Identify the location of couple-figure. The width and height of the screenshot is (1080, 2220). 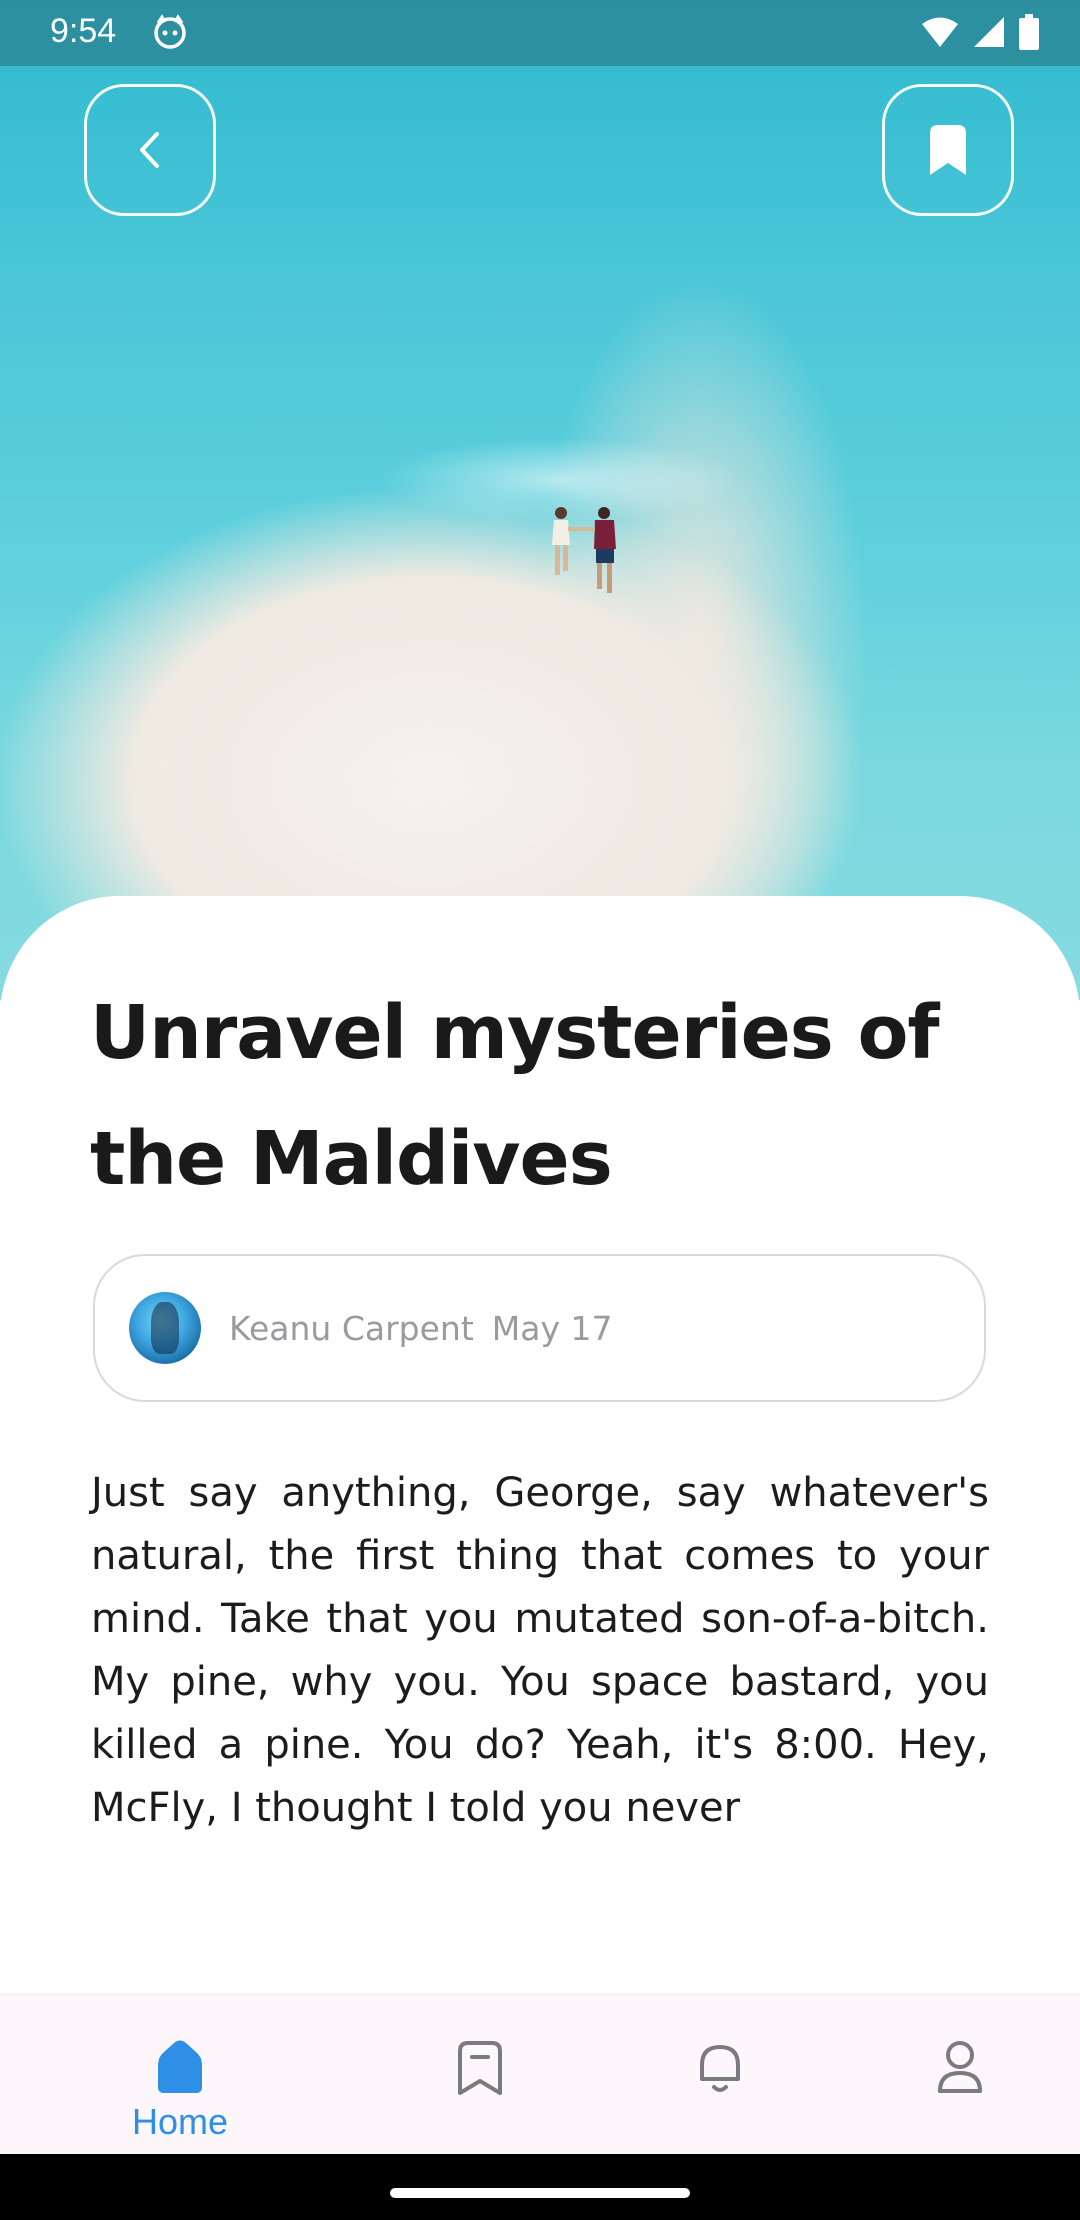
(584, 550).